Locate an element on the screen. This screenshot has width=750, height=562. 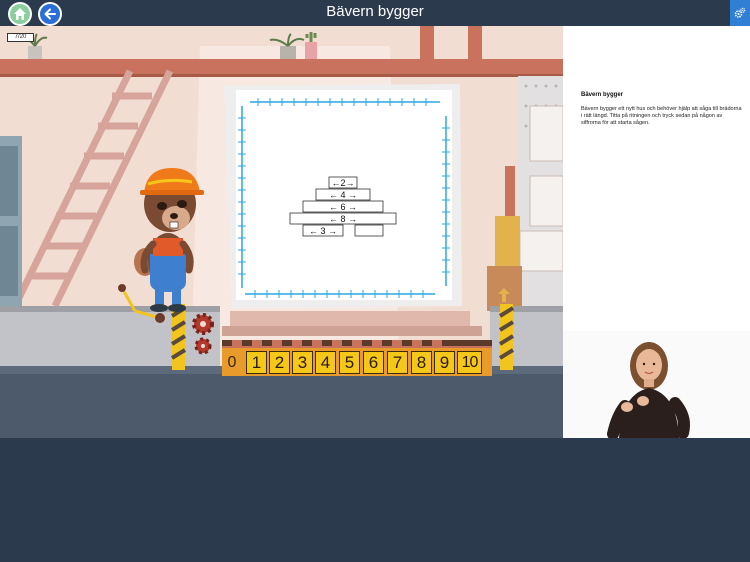
blueprint-plank: ←2→ is located at coordinates (343, 182).